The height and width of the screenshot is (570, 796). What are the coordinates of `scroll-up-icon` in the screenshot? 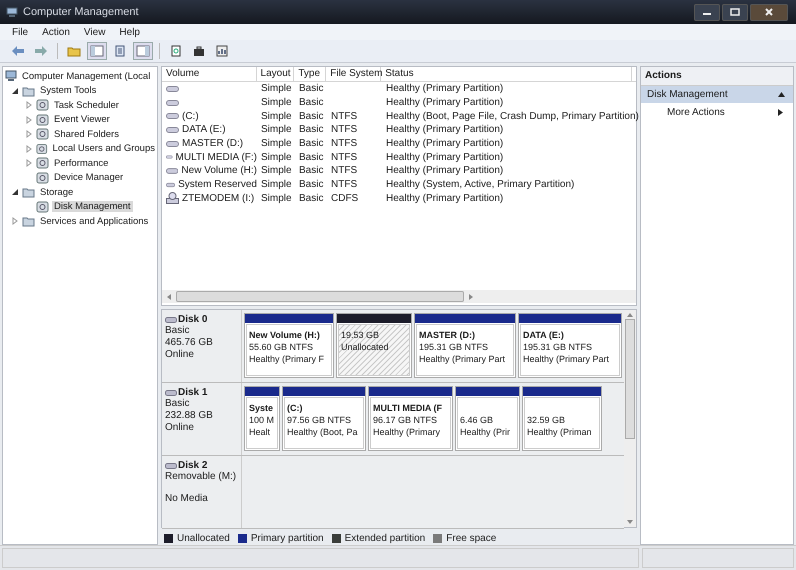 It's located at (630, 314).